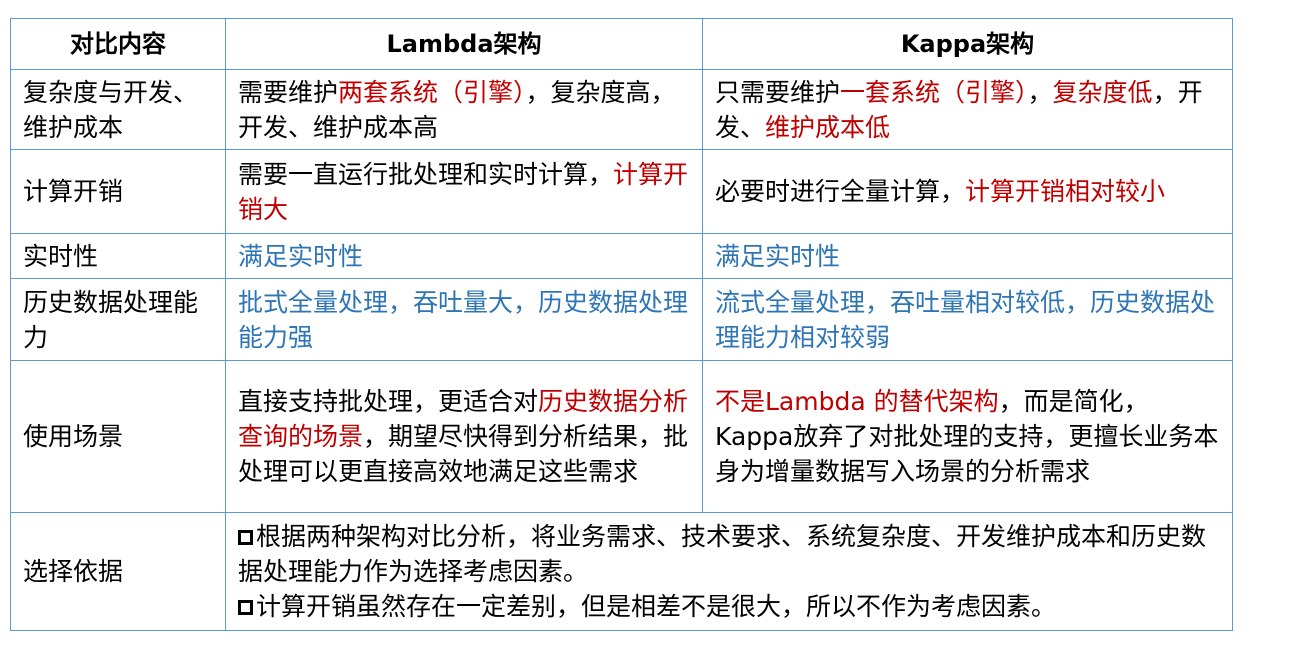 The width and height of the screenshot is (1305, 661). What do you see at coordinates (432, 92) in the screenshot?
I see `cell-highlight-red: 两套系统（引擎）` at bounding box center [432, 92].